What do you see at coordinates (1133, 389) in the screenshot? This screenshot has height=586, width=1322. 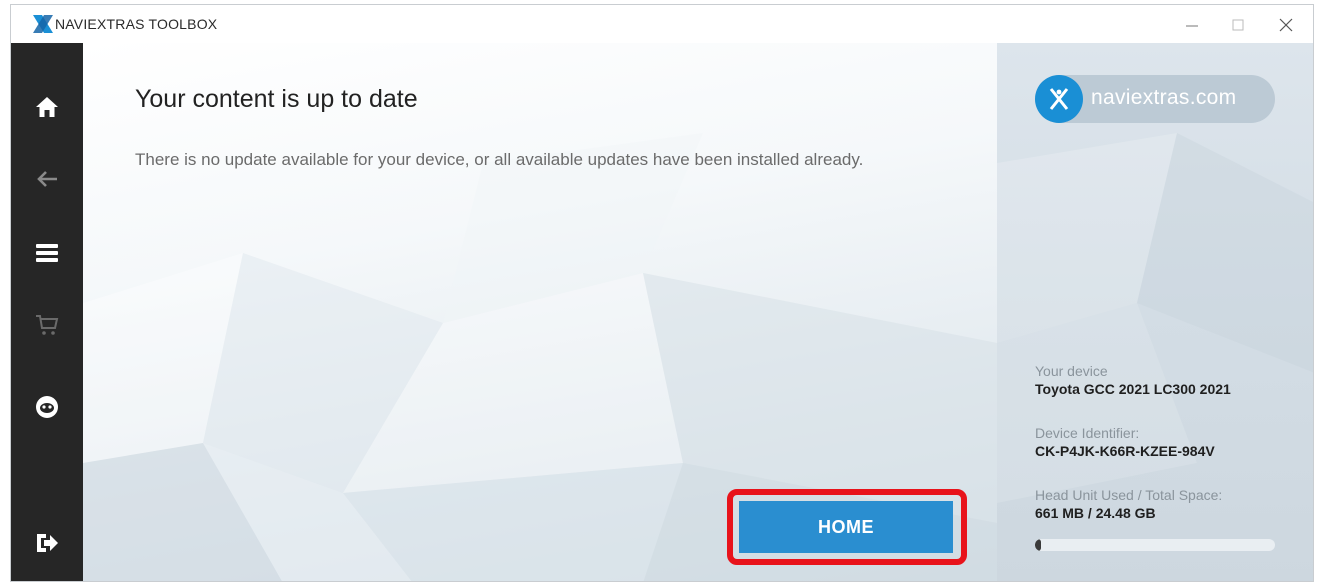 I see `device-value: Toyota GCC 2021 LC300 2021` at bounding box center [1133, 389].